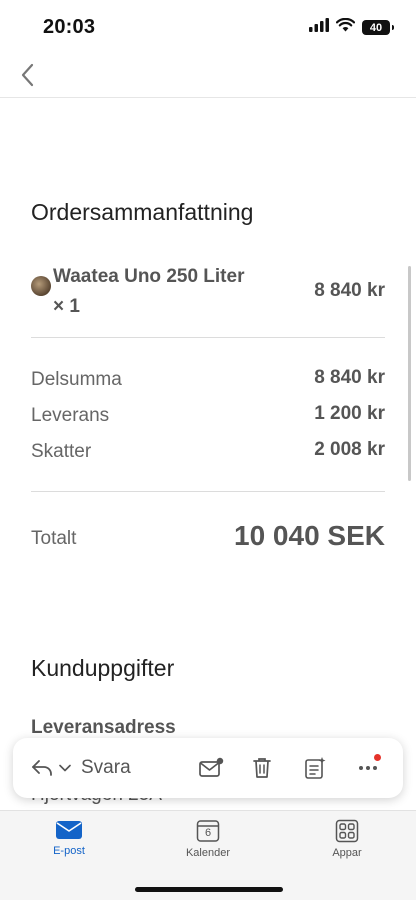  Describe the element at coordinates (142, 212) in the screenshot. I see `order-summary-title: Ordersammanfattning` at that location.